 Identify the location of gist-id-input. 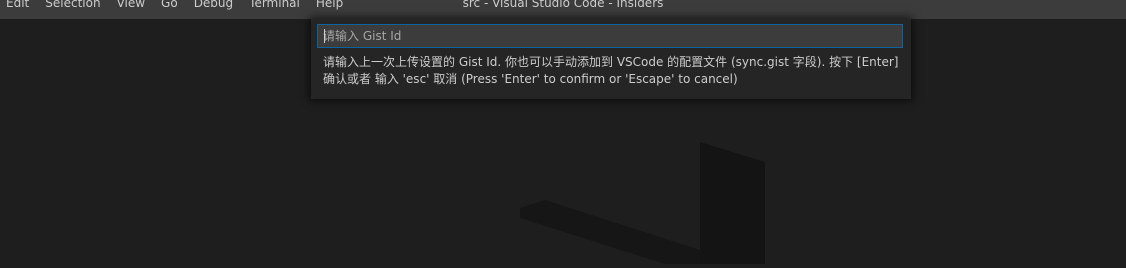
(610, 36).